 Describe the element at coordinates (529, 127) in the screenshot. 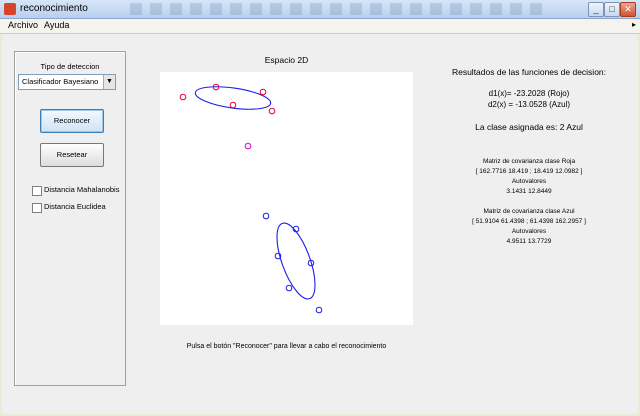

I see `assigned-class: La clase asignada es: 2 Azul` at that location.